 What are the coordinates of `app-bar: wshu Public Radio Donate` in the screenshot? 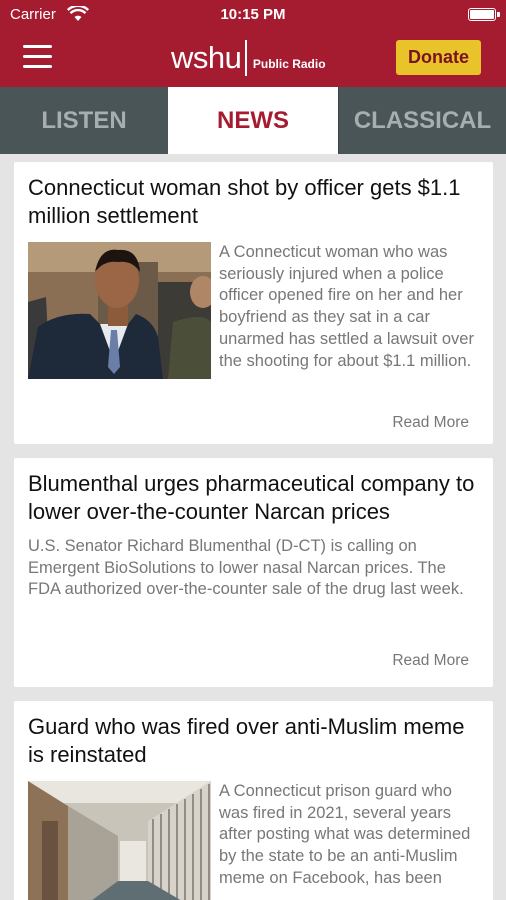 It's located at (253, 58).